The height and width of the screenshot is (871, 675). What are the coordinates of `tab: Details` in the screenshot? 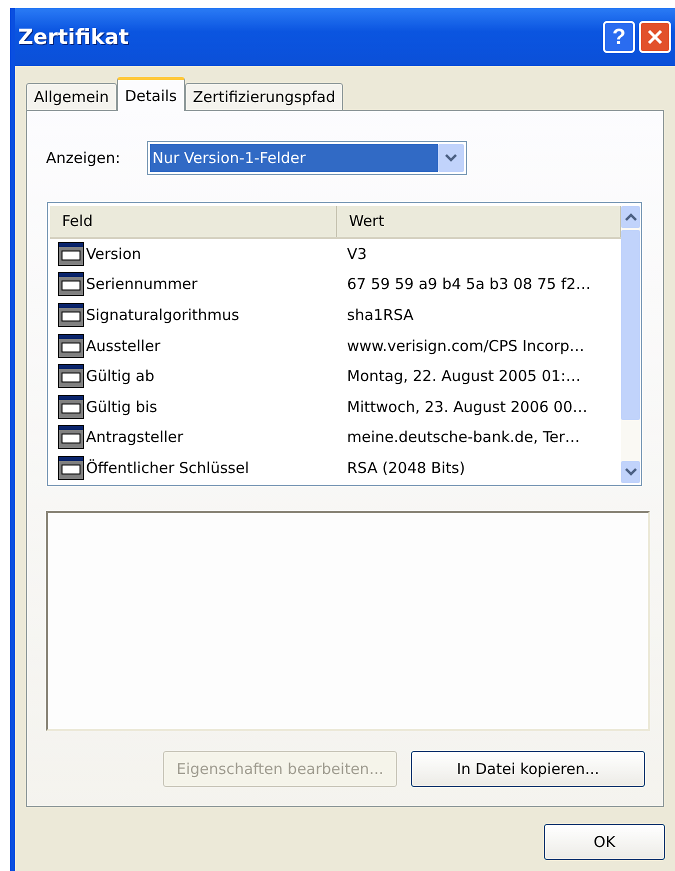 It's located at (150, 94).